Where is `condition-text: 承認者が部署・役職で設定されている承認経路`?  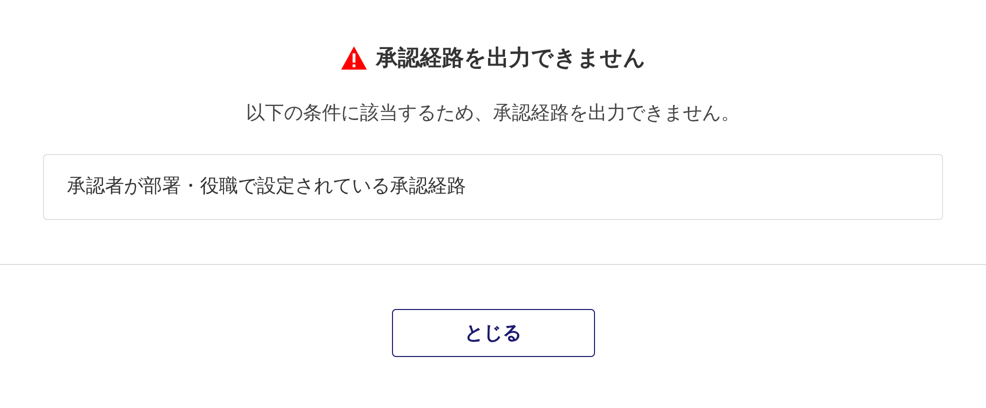
condition-text: 承認者が部署・役職で設定されている承認経路 is located at coordinates (267, 186).